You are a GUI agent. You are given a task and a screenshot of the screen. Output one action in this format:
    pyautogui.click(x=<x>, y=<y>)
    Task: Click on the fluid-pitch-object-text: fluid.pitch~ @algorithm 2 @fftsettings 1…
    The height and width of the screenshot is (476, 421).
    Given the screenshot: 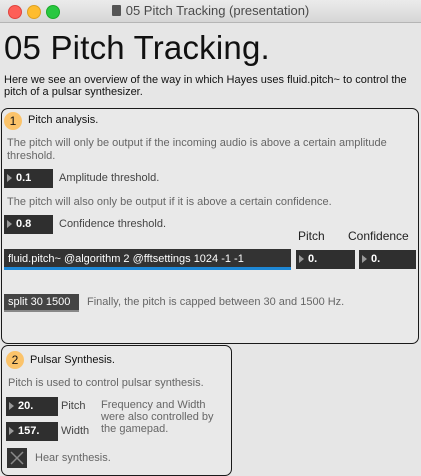 What is the action you would take?
    pyautogui.click(x=126, y=259)
    